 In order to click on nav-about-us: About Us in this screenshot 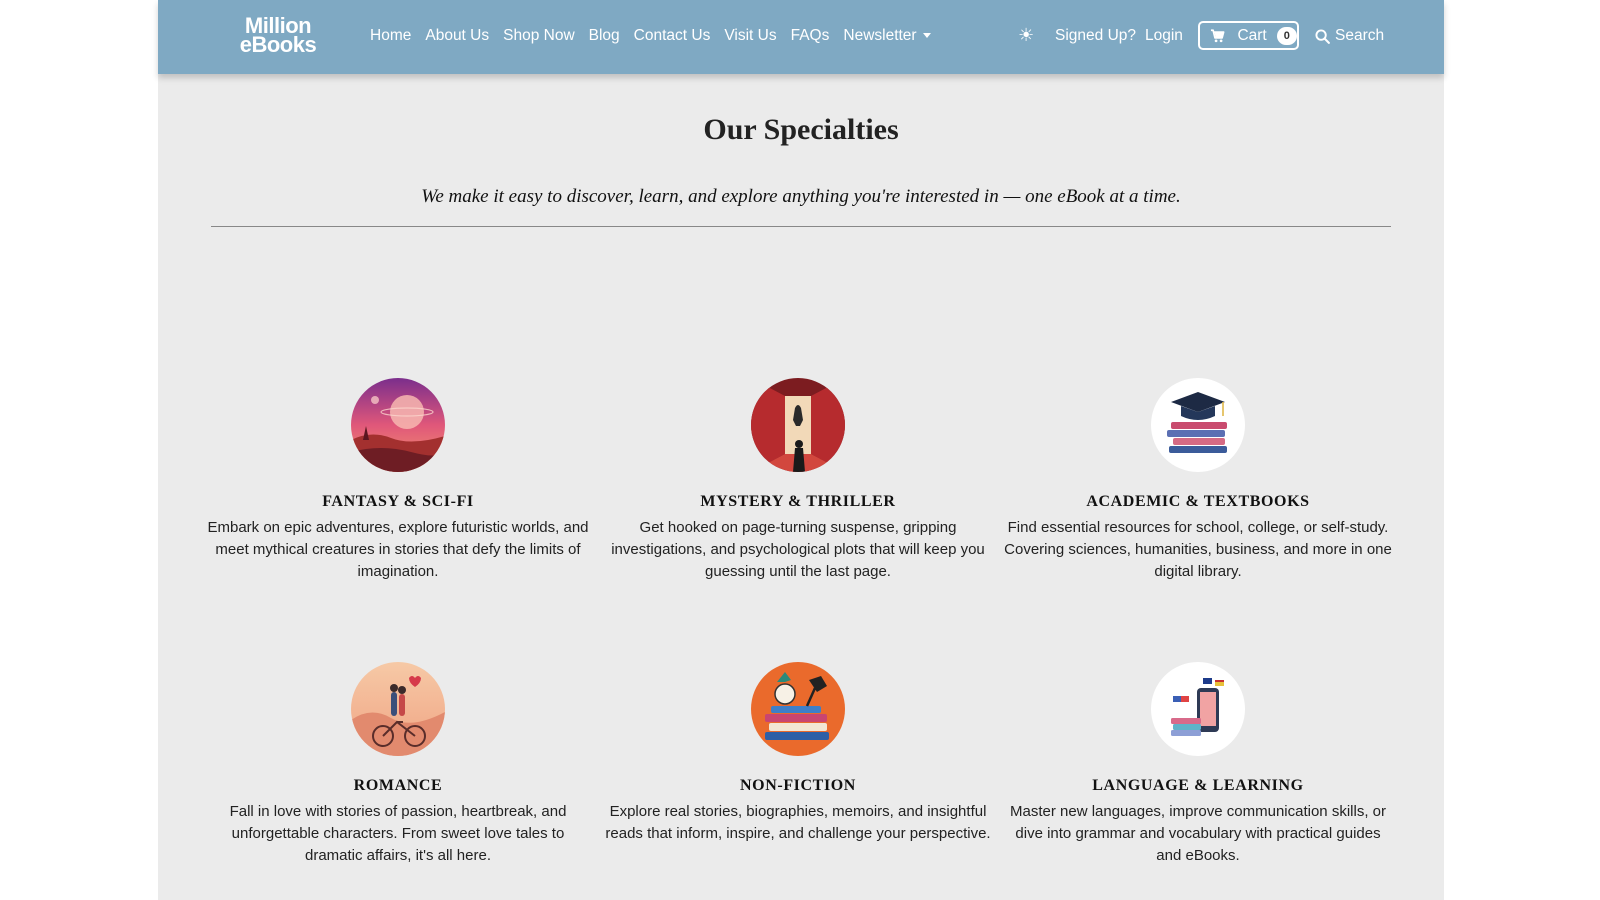, I will do `click(457, 37)`.